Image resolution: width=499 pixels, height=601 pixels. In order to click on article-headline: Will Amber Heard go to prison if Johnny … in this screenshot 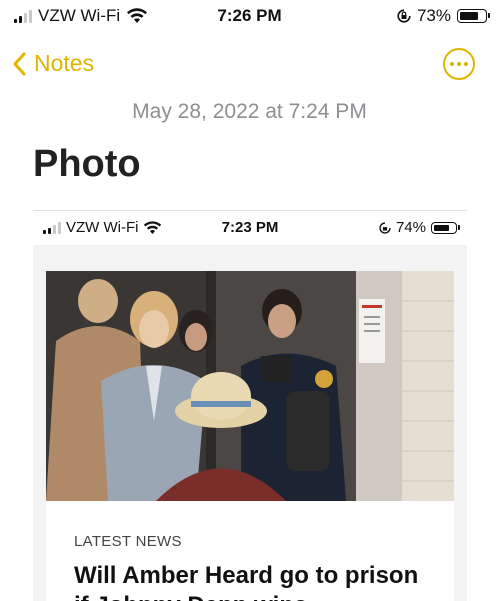, I will do `click(246, 581)`.